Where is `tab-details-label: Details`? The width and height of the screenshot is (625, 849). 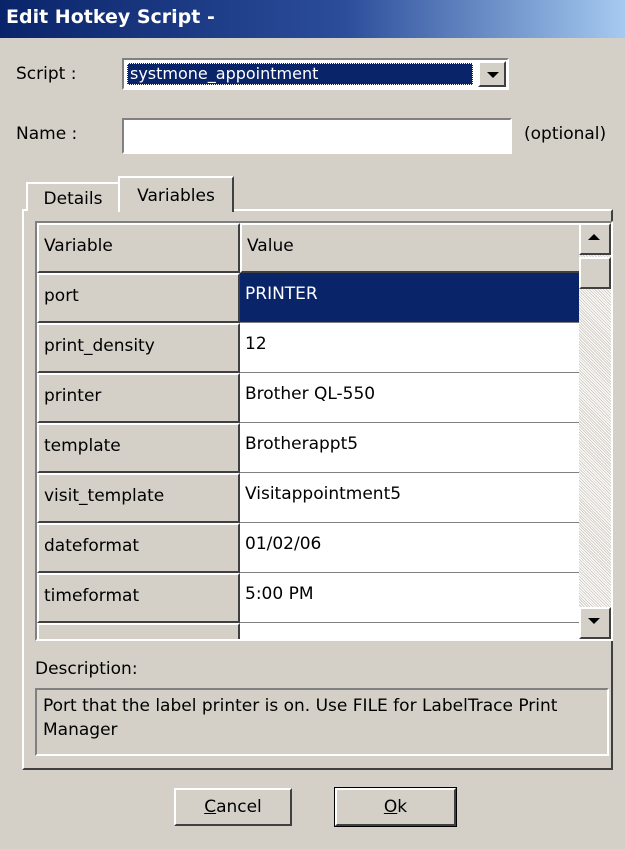
tab-details-label: Details is located at coordinates (73, 199).